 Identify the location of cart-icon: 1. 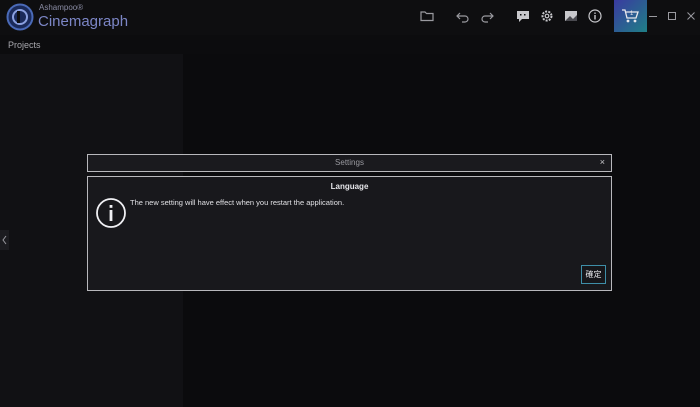
(630, 16).